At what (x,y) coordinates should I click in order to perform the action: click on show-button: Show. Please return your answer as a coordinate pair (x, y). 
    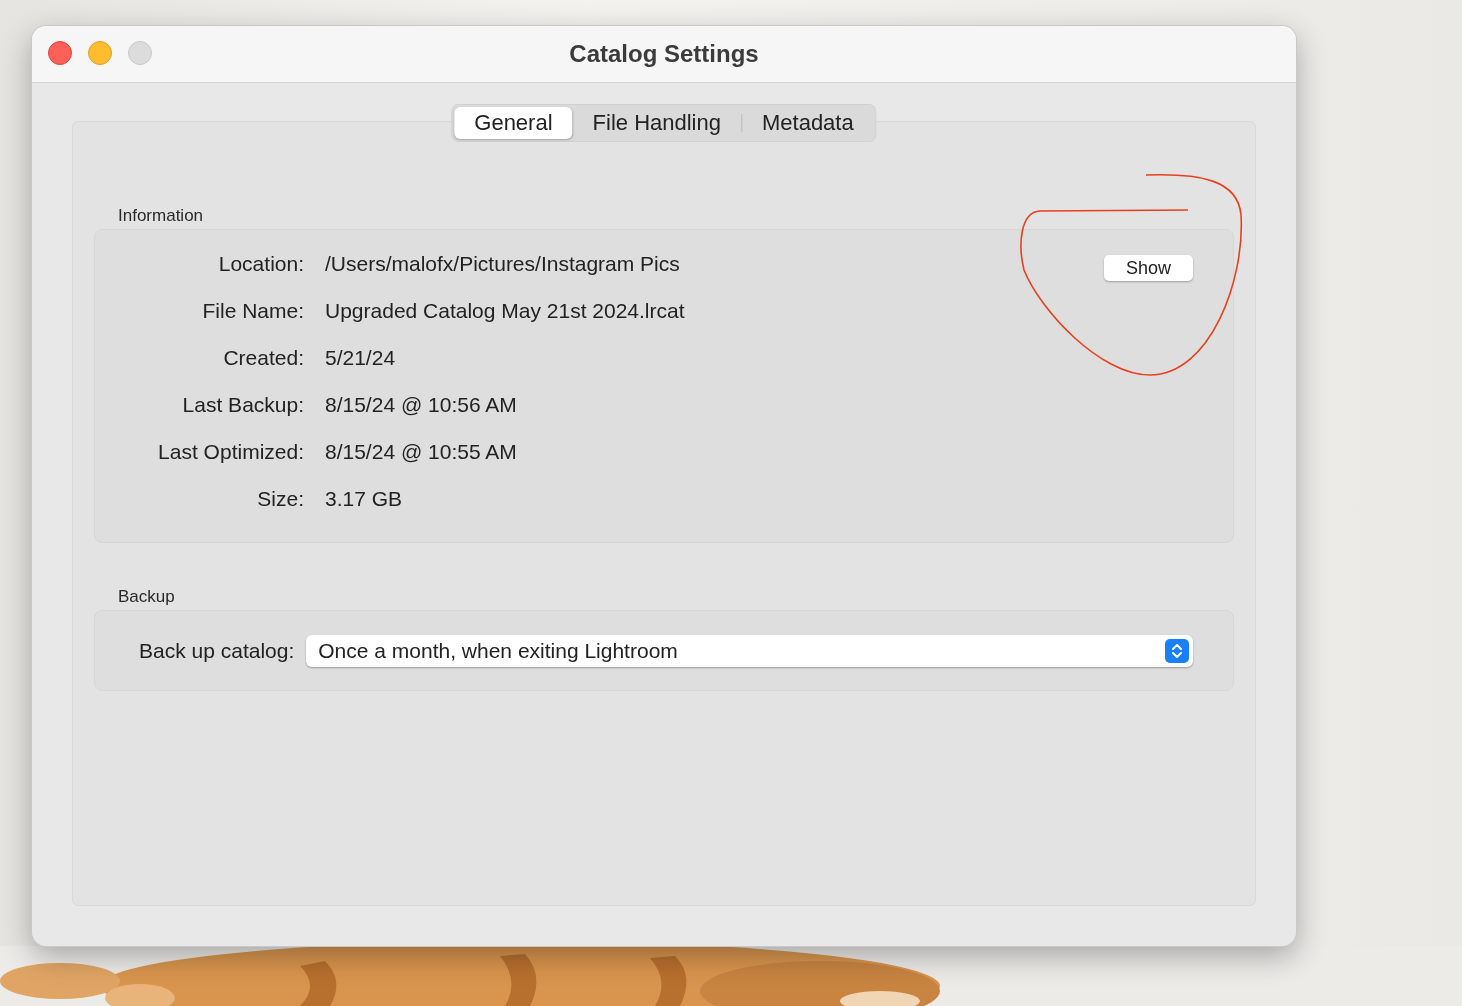
    Looking at the image, I should click on (1148, 268).